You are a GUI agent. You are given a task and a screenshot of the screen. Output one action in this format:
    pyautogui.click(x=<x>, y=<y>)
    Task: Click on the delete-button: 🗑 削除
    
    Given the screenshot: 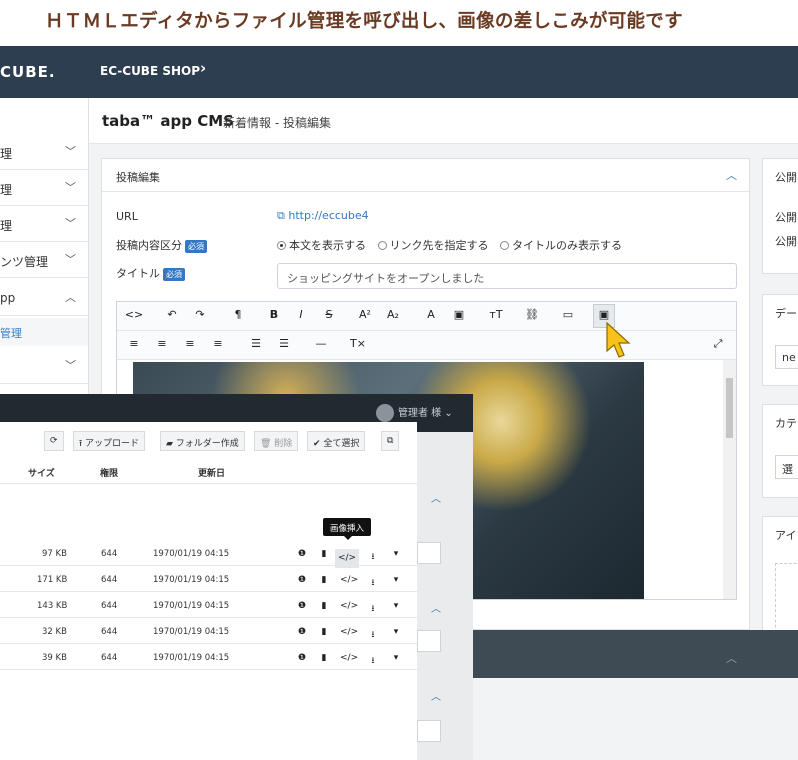 What is the action you would take?
    pyautogui.click(x=276, y=441)
    